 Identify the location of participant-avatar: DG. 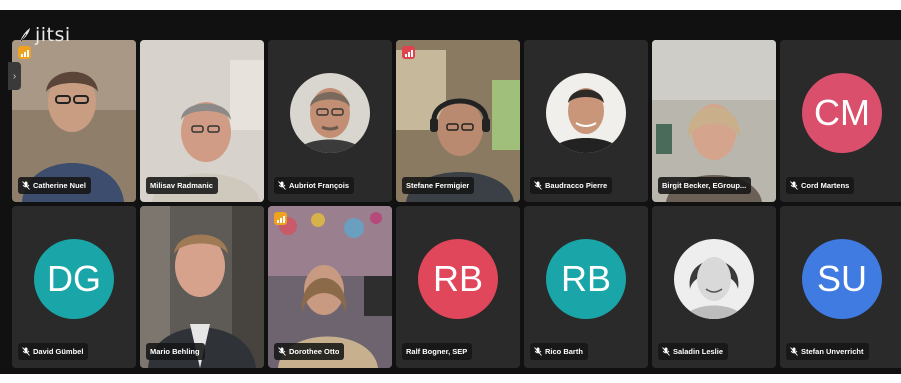
(74, 279).